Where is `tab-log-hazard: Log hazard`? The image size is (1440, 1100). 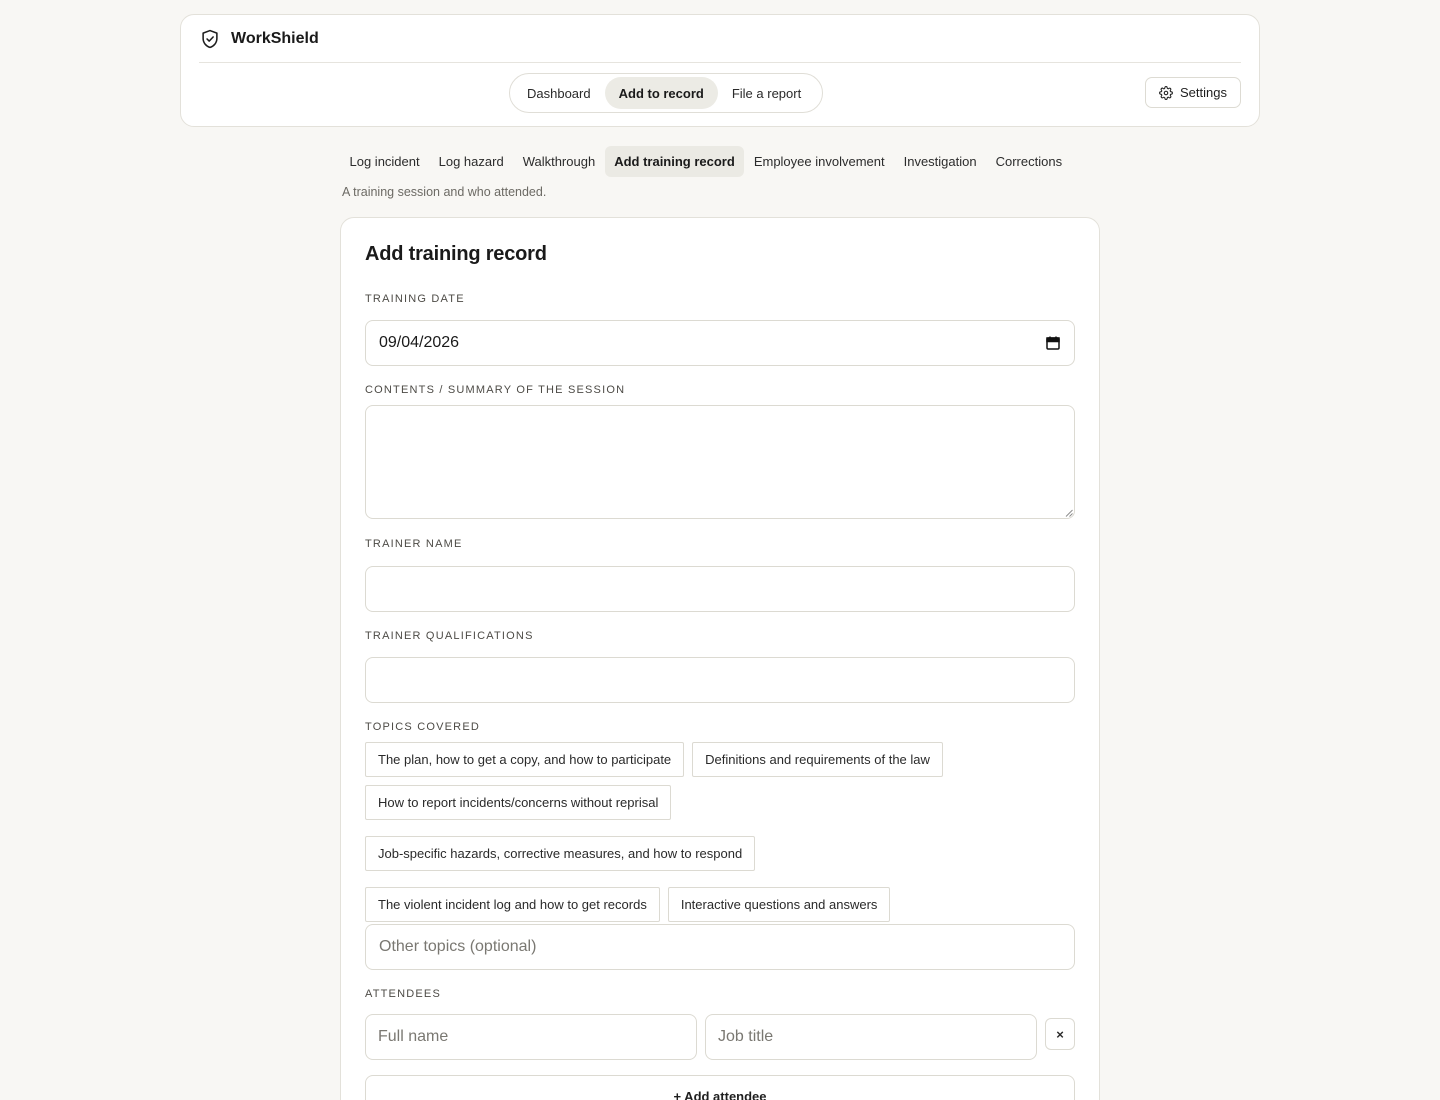 tab-log-hazard: Log hazard is located at coordinates (471, 161).